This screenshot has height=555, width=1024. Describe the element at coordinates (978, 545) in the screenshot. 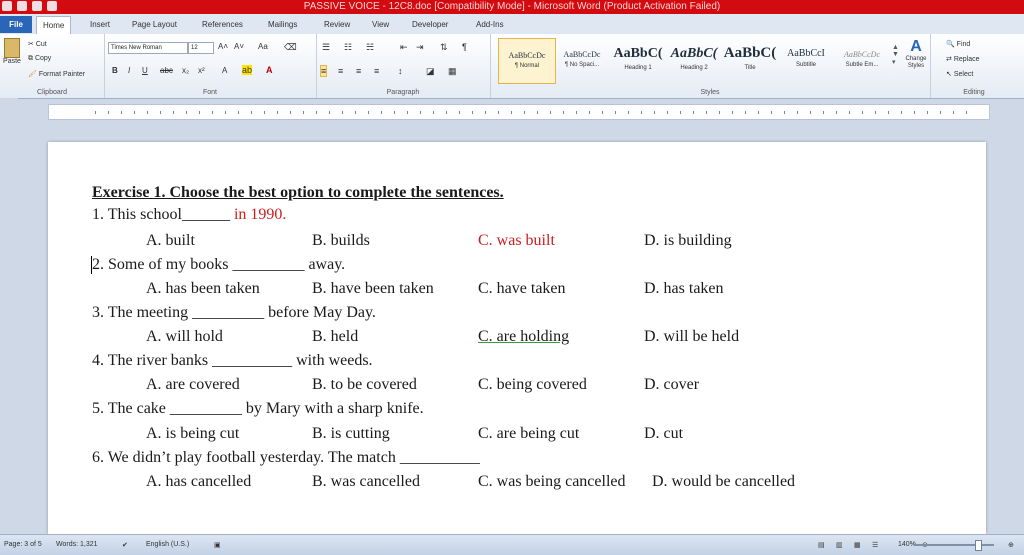

I see `zoom-slider-knob` at that location.